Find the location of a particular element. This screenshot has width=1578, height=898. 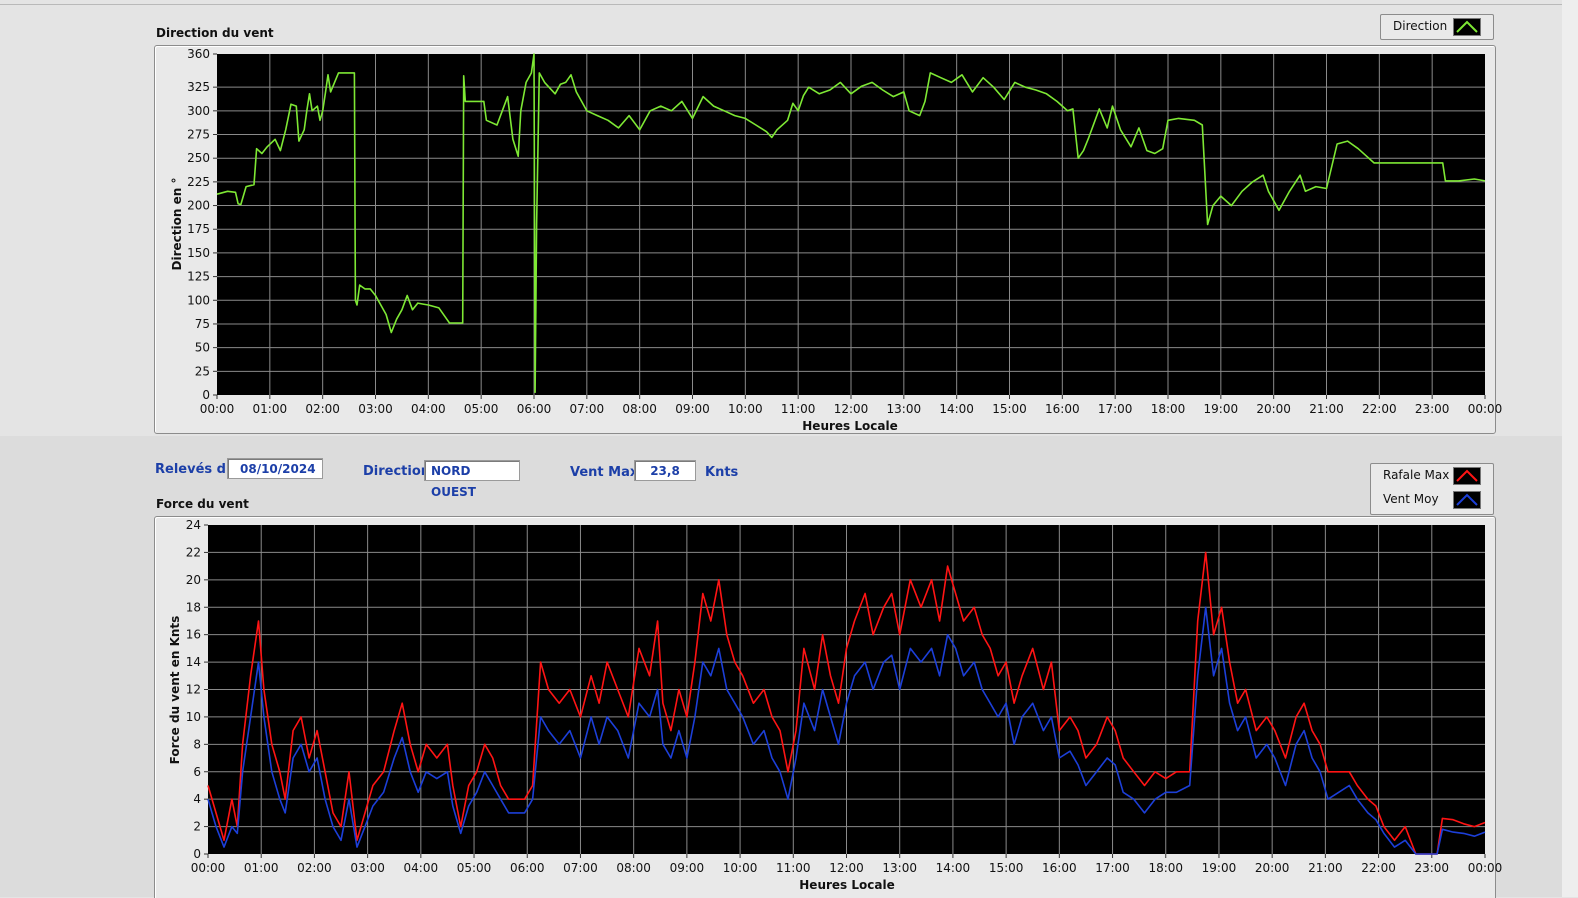

x-tick-label: 16:00 is located at coordinates (1059, 868).